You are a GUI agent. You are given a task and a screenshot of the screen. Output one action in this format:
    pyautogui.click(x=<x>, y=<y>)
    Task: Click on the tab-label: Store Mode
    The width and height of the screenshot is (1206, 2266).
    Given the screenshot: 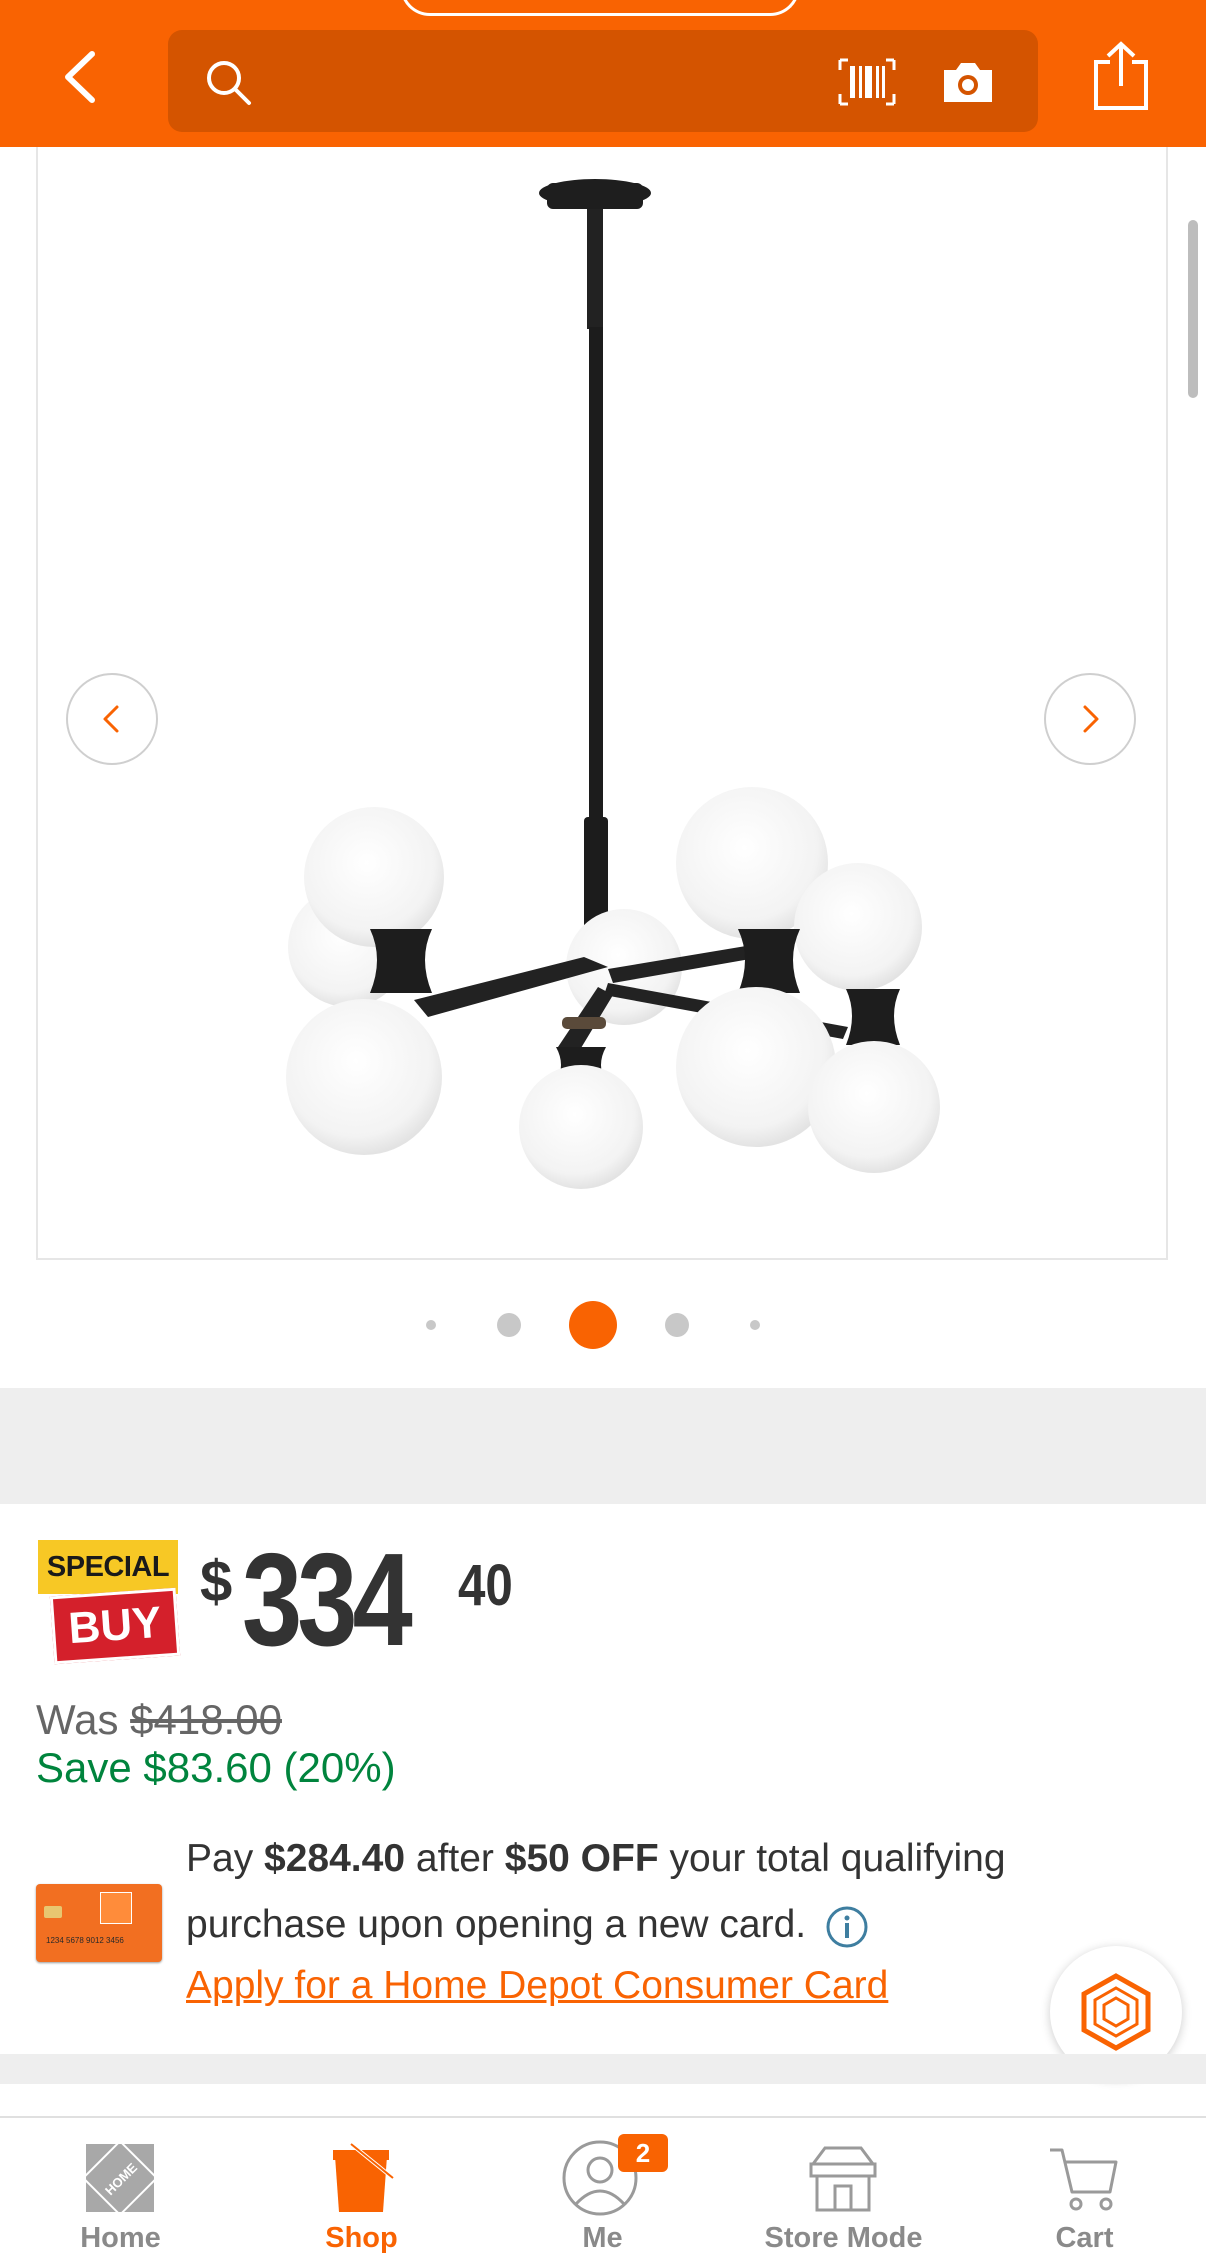 What is the action you would take?
    pyautogui.click(x=843, y=2238)
    